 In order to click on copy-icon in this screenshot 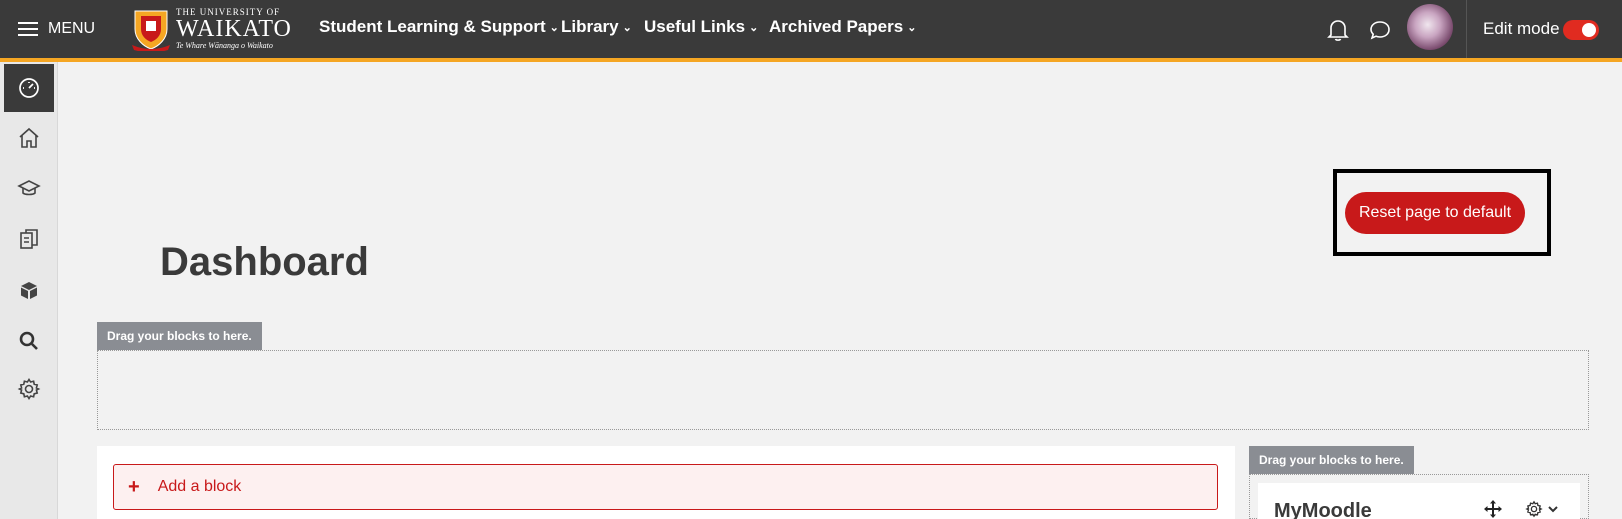, I will do `click(29, 239)`.